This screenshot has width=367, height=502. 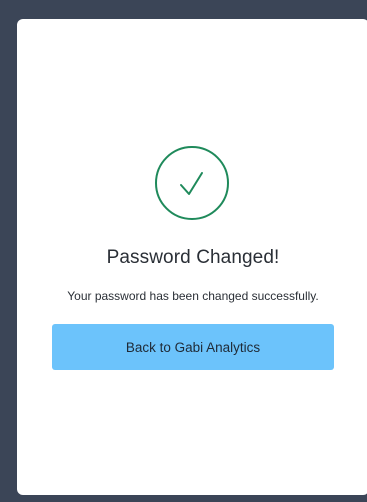 What do you see at coordinates (192, 183) in the screenshot?
I see `check-circle-icon` at bounding box center [192, 183].